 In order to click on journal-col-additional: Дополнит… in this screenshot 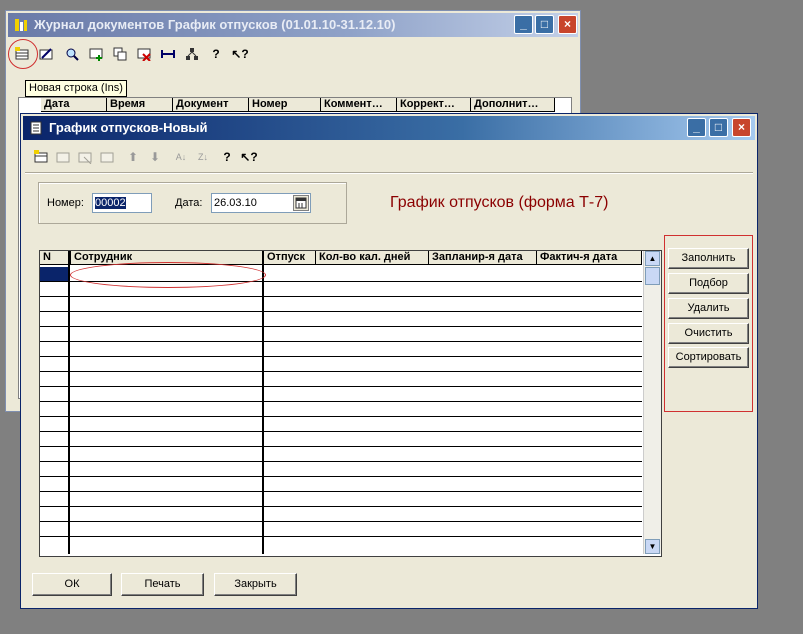, I will do `click(513, 105)`.